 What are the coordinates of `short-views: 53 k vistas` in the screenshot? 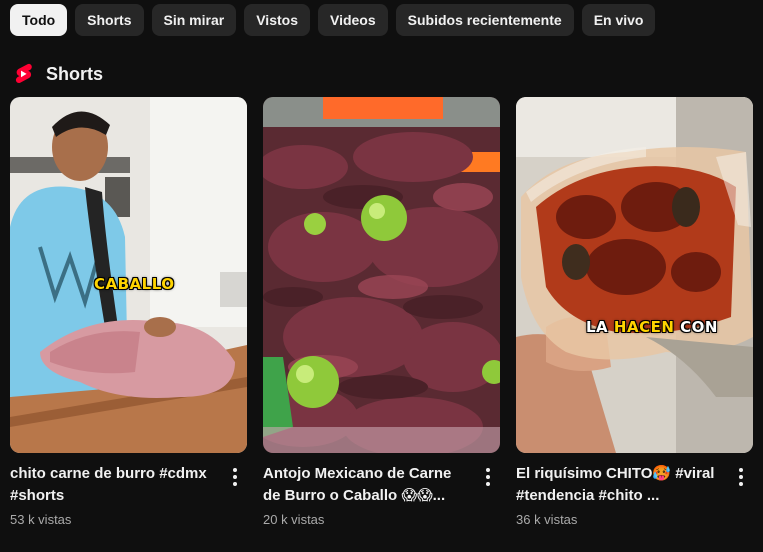 It's located at (41, 519).